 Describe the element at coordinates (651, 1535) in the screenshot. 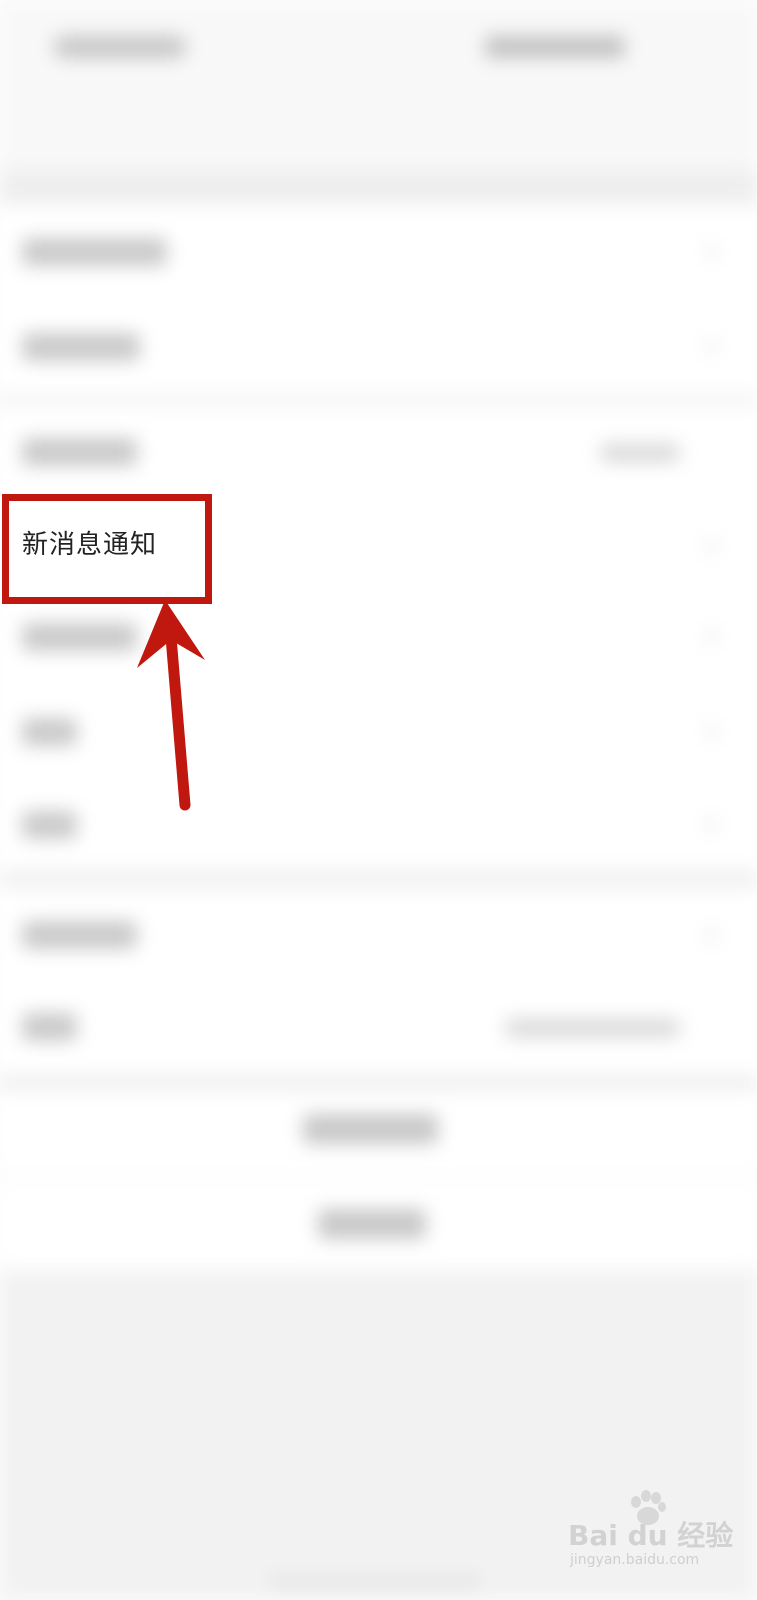

I see `watermark-brand-text: Bai du 经验` at that location.